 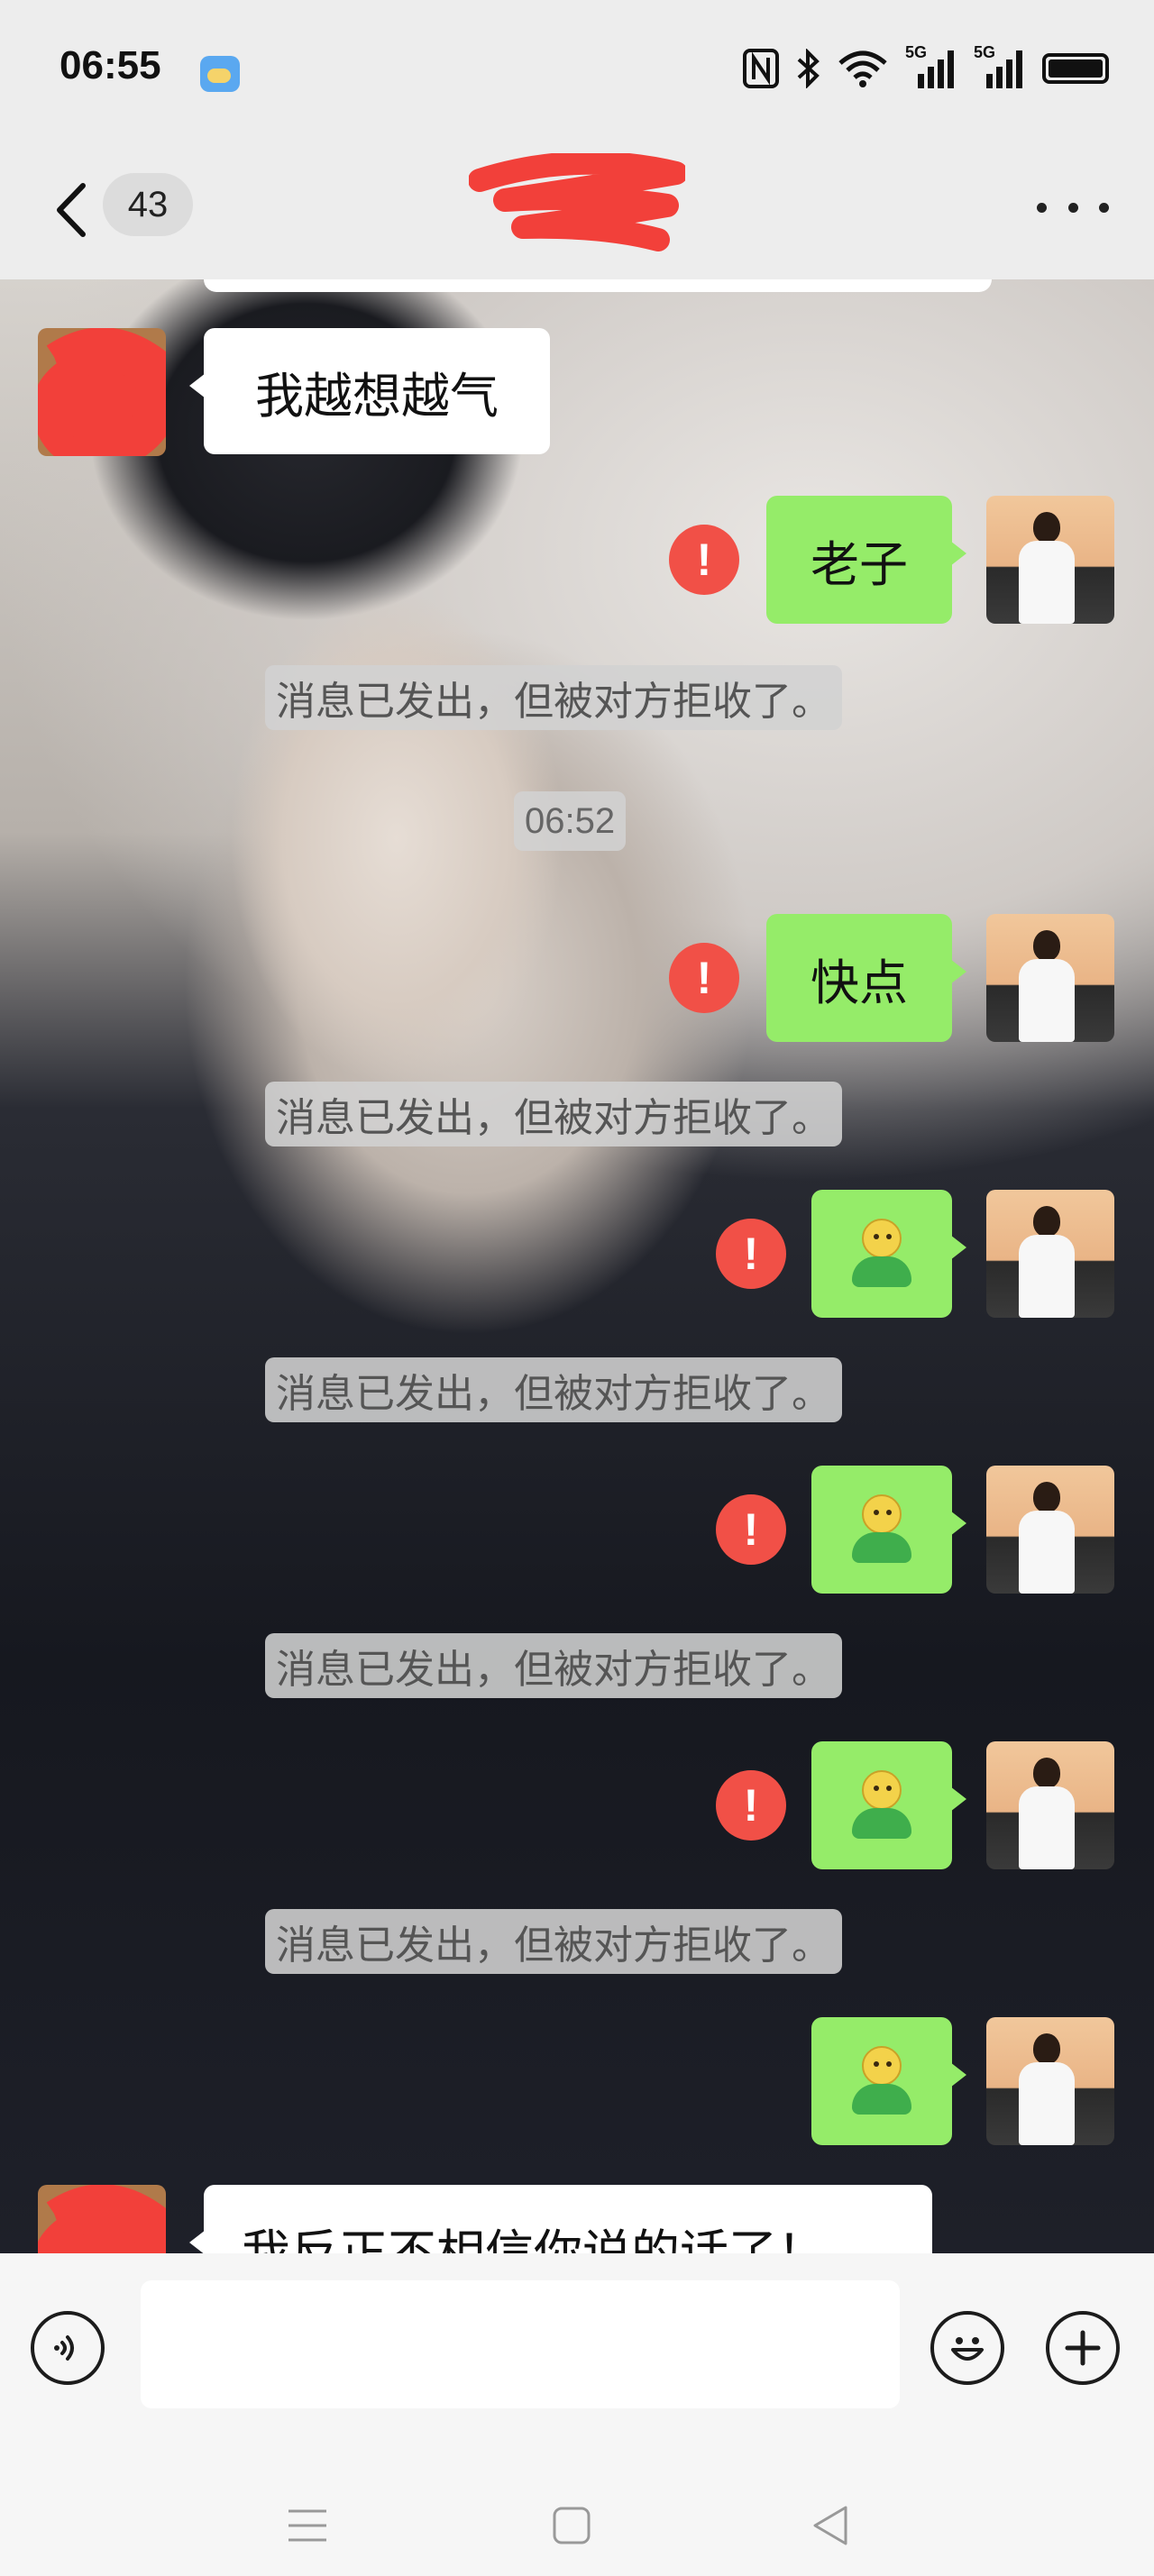 I want to click on wifi-icon, so click(x=862, y=68).